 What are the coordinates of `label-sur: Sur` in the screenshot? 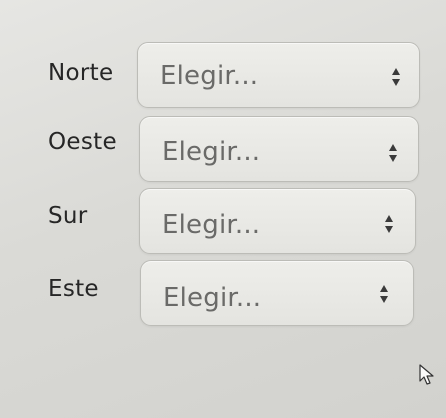 It's located at (68, 216).